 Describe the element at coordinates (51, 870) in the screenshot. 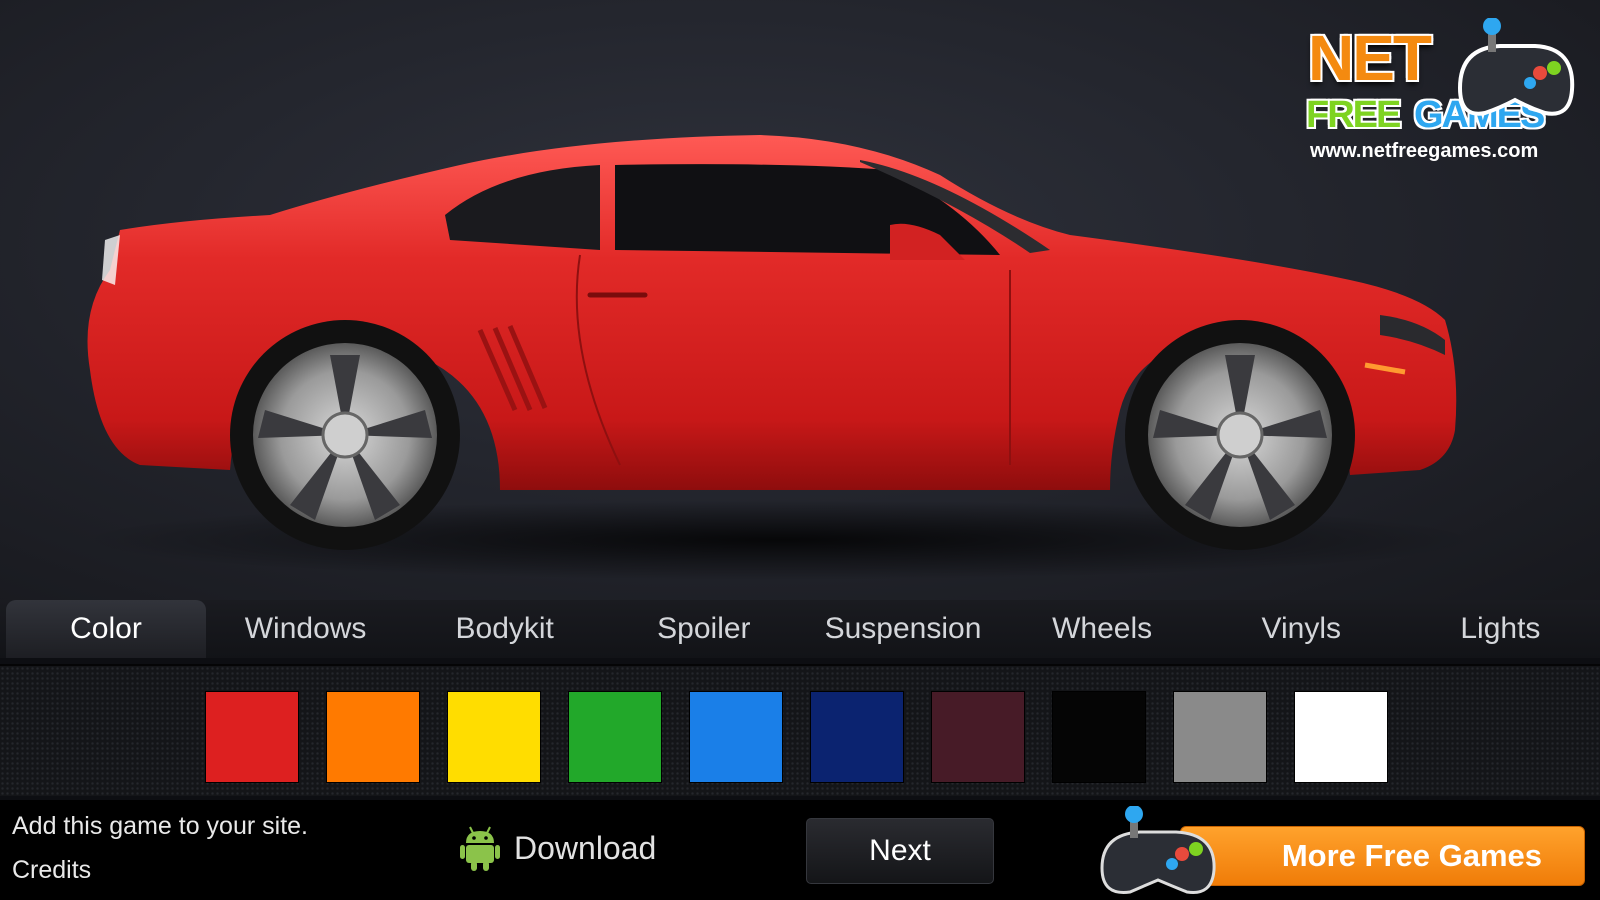

I see `credits-link: Credits` at that location.